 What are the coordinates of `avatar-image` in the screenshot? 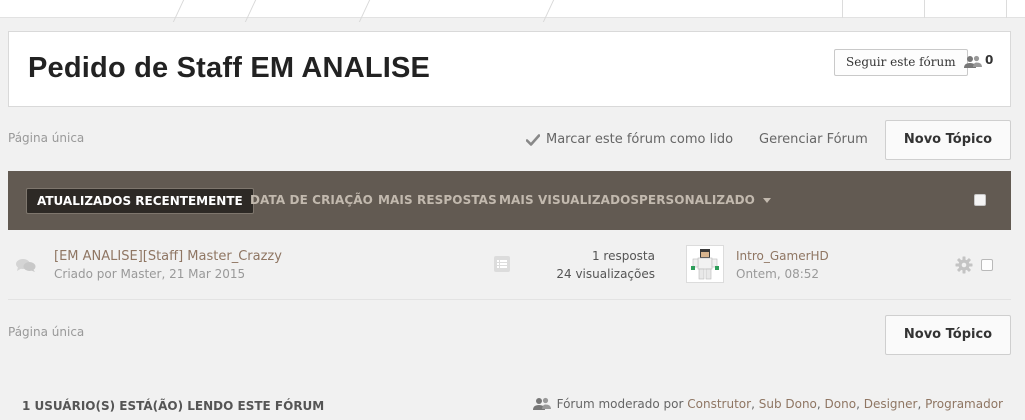 It's located at (705, 264).